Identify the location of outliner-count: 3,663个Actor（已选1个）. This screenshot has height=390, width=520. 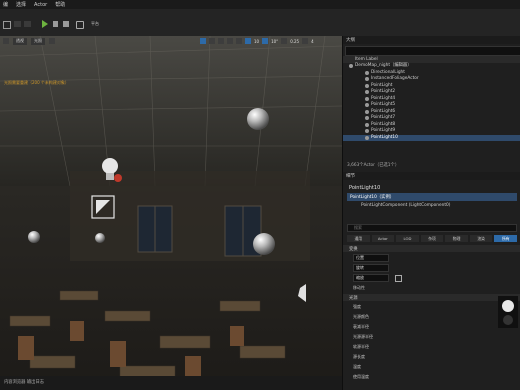
(373, 165).